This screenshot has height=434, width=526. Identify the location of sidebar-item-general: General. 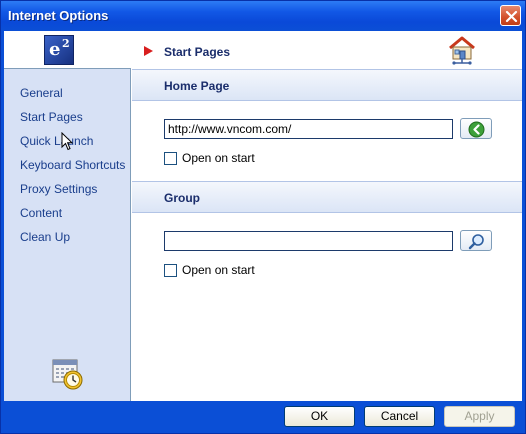
(72, 97).